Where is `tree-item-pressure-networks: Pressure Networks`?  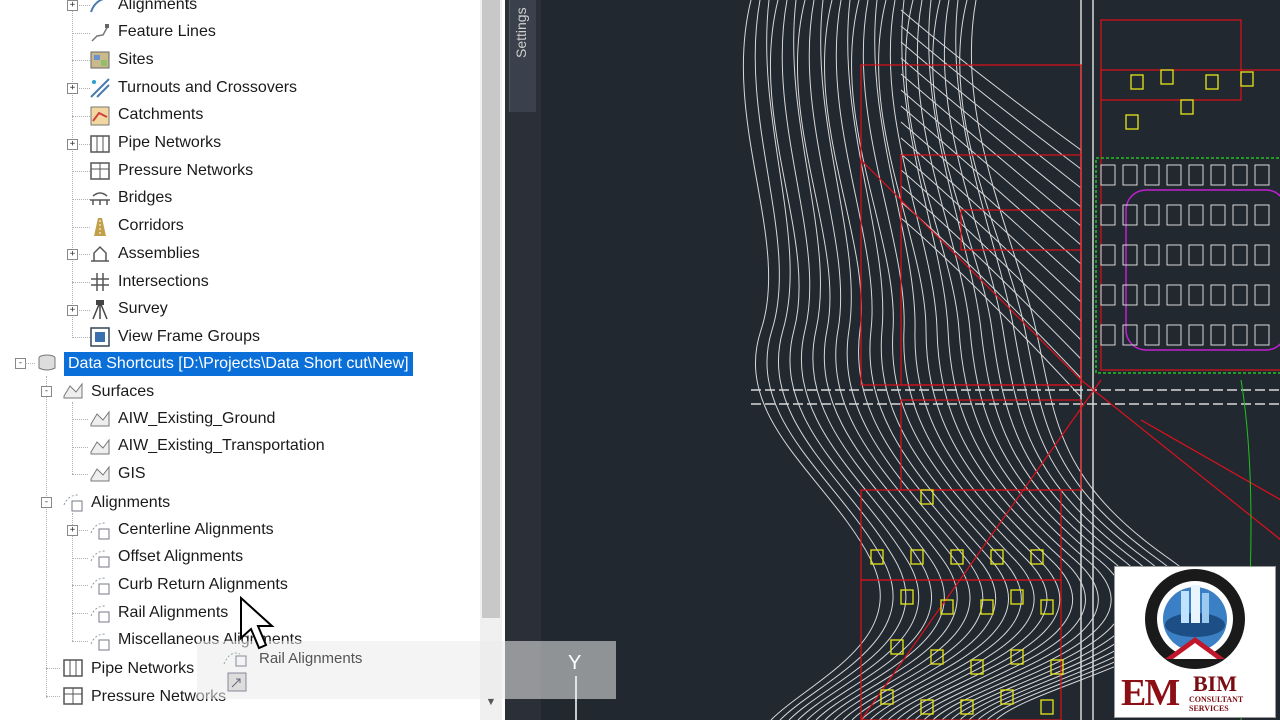 tree-item-pressure-networks: Pressure Networks is located at coordinates (182, 170).